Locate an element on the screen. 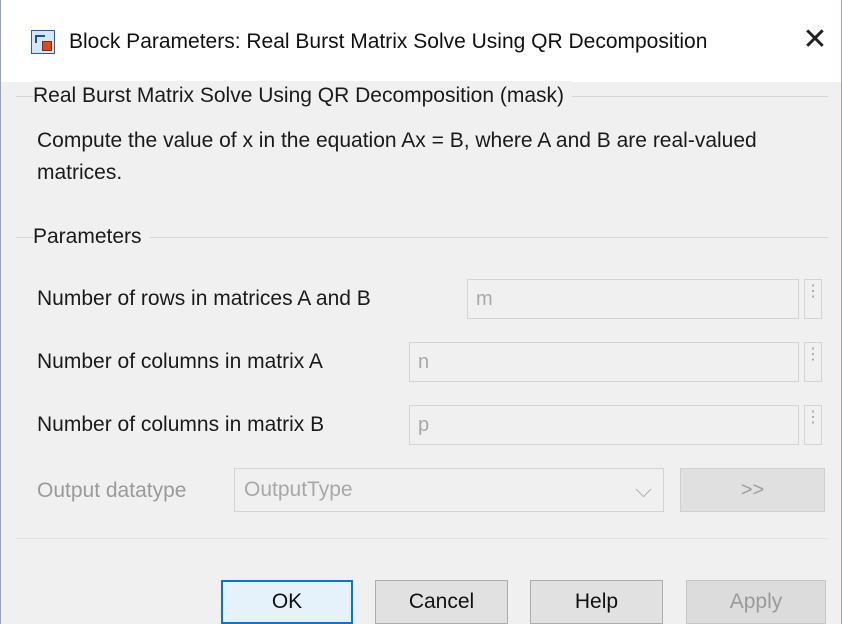 This screenshot has width=842, height=624. cancel-button: Cancel is located at coordinates (441, 602).